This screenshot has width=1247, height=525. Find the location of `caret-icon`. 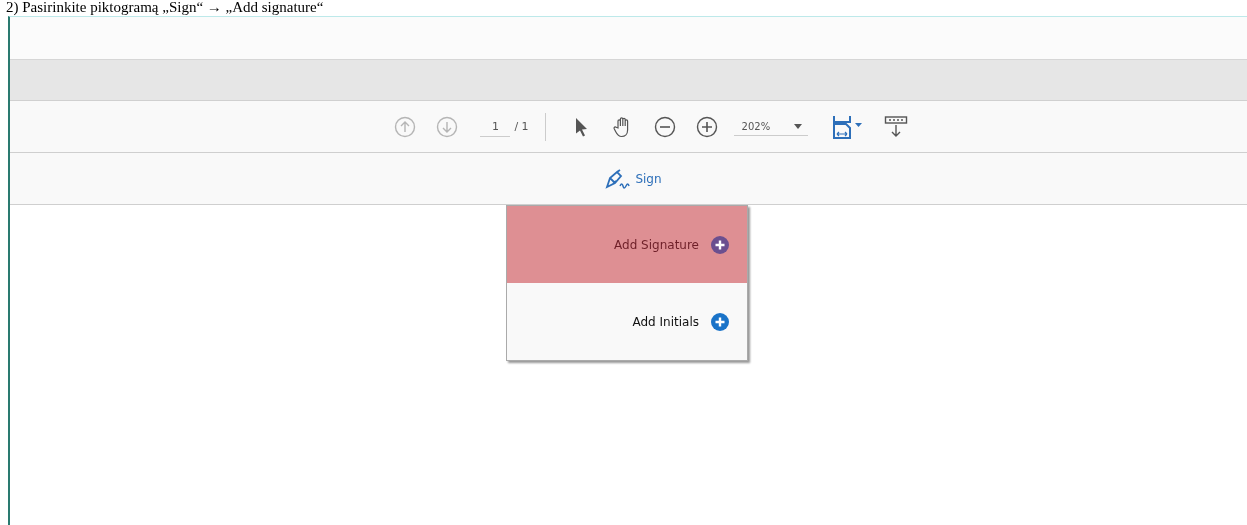

caret-icon is located at coordinates (797, 126).